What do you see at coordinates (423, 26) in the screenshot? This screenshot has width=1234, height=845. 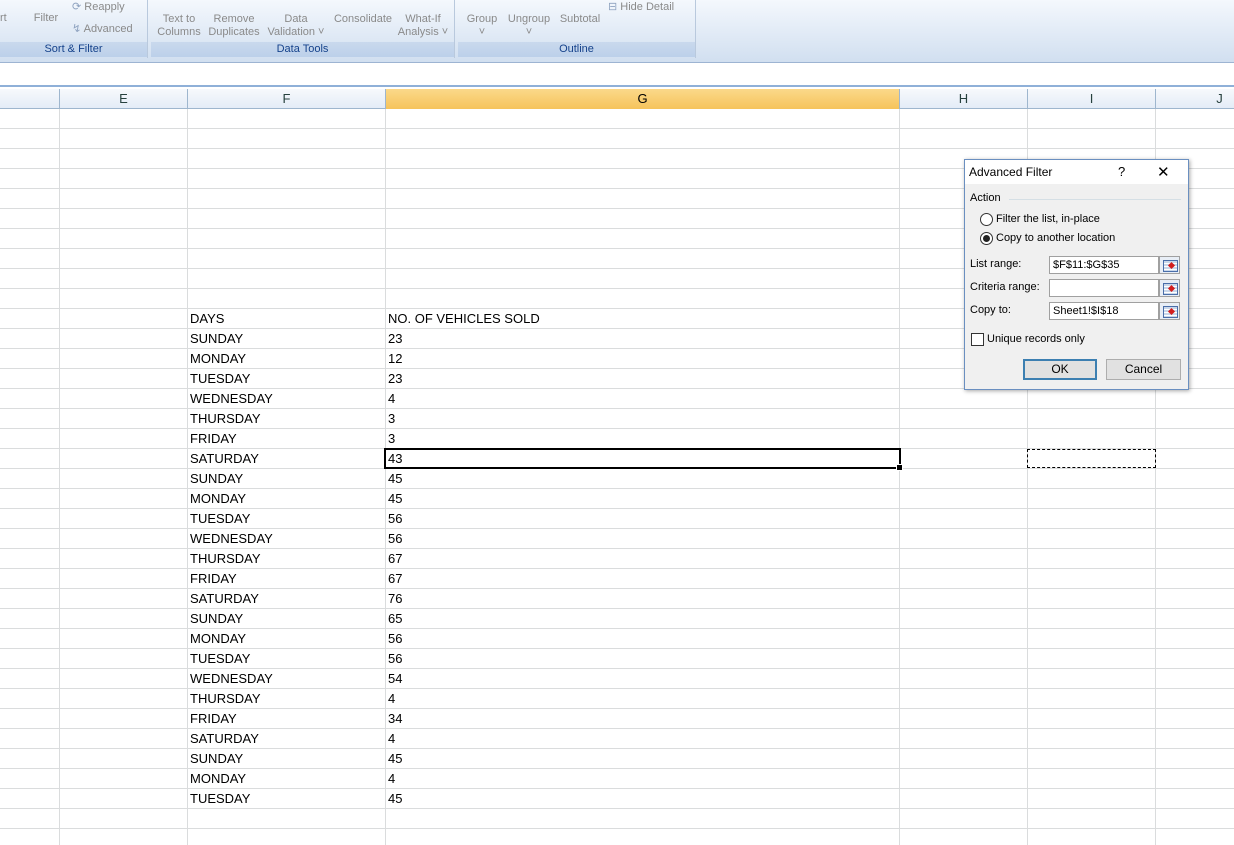 I see `what-if-analysis-button: What-If Analysis ˅` at bounding box center [423, 26].